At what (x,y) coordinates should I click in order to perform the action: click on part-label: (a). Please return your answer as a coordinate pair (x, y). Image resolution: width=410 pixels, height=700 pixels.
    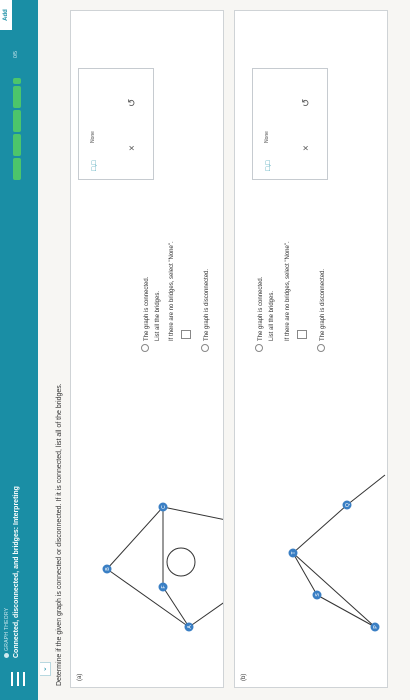
    Looking at the image, I should click on (80, 677).